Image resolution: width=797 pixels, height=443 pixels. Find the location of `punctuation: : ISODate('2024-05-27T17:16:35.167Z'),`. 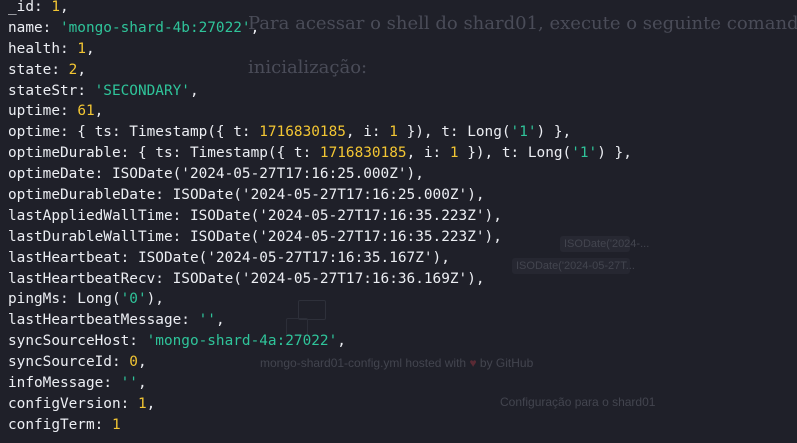

punctuation: : ISODate('2024-05-27T17:16:35.167Z'), is located at coordinates (285, 257).